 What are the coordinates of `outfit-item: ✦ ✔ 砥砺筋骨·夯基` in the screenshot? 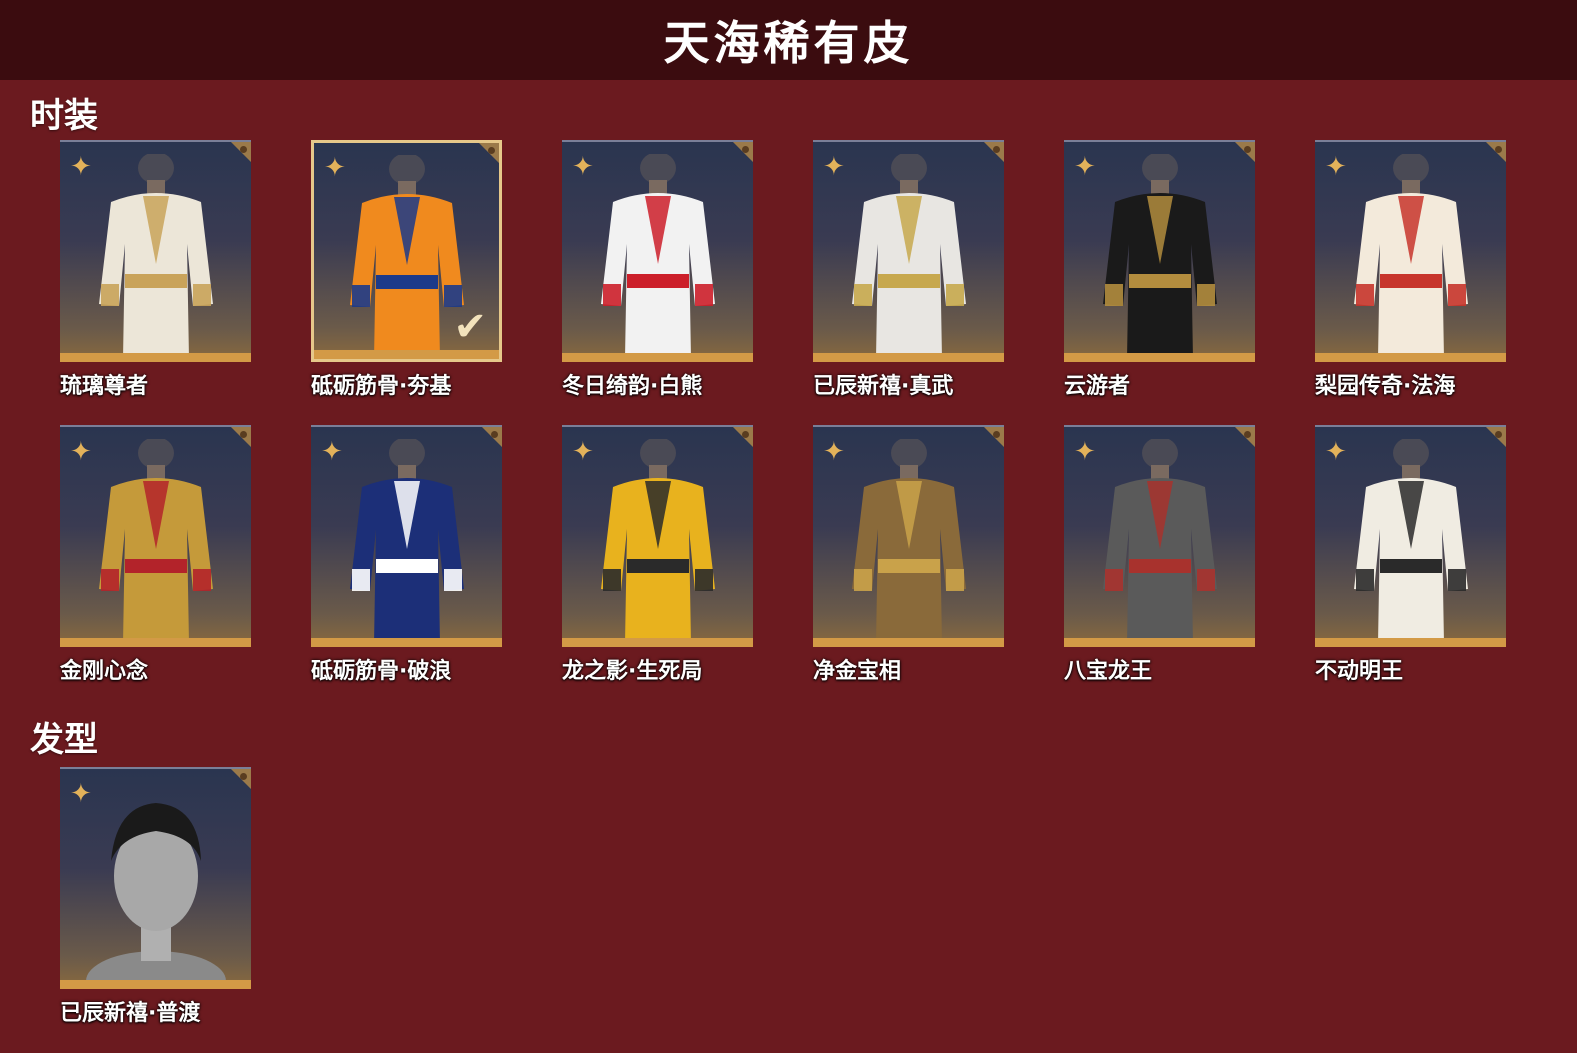 It's located at (406, 270).